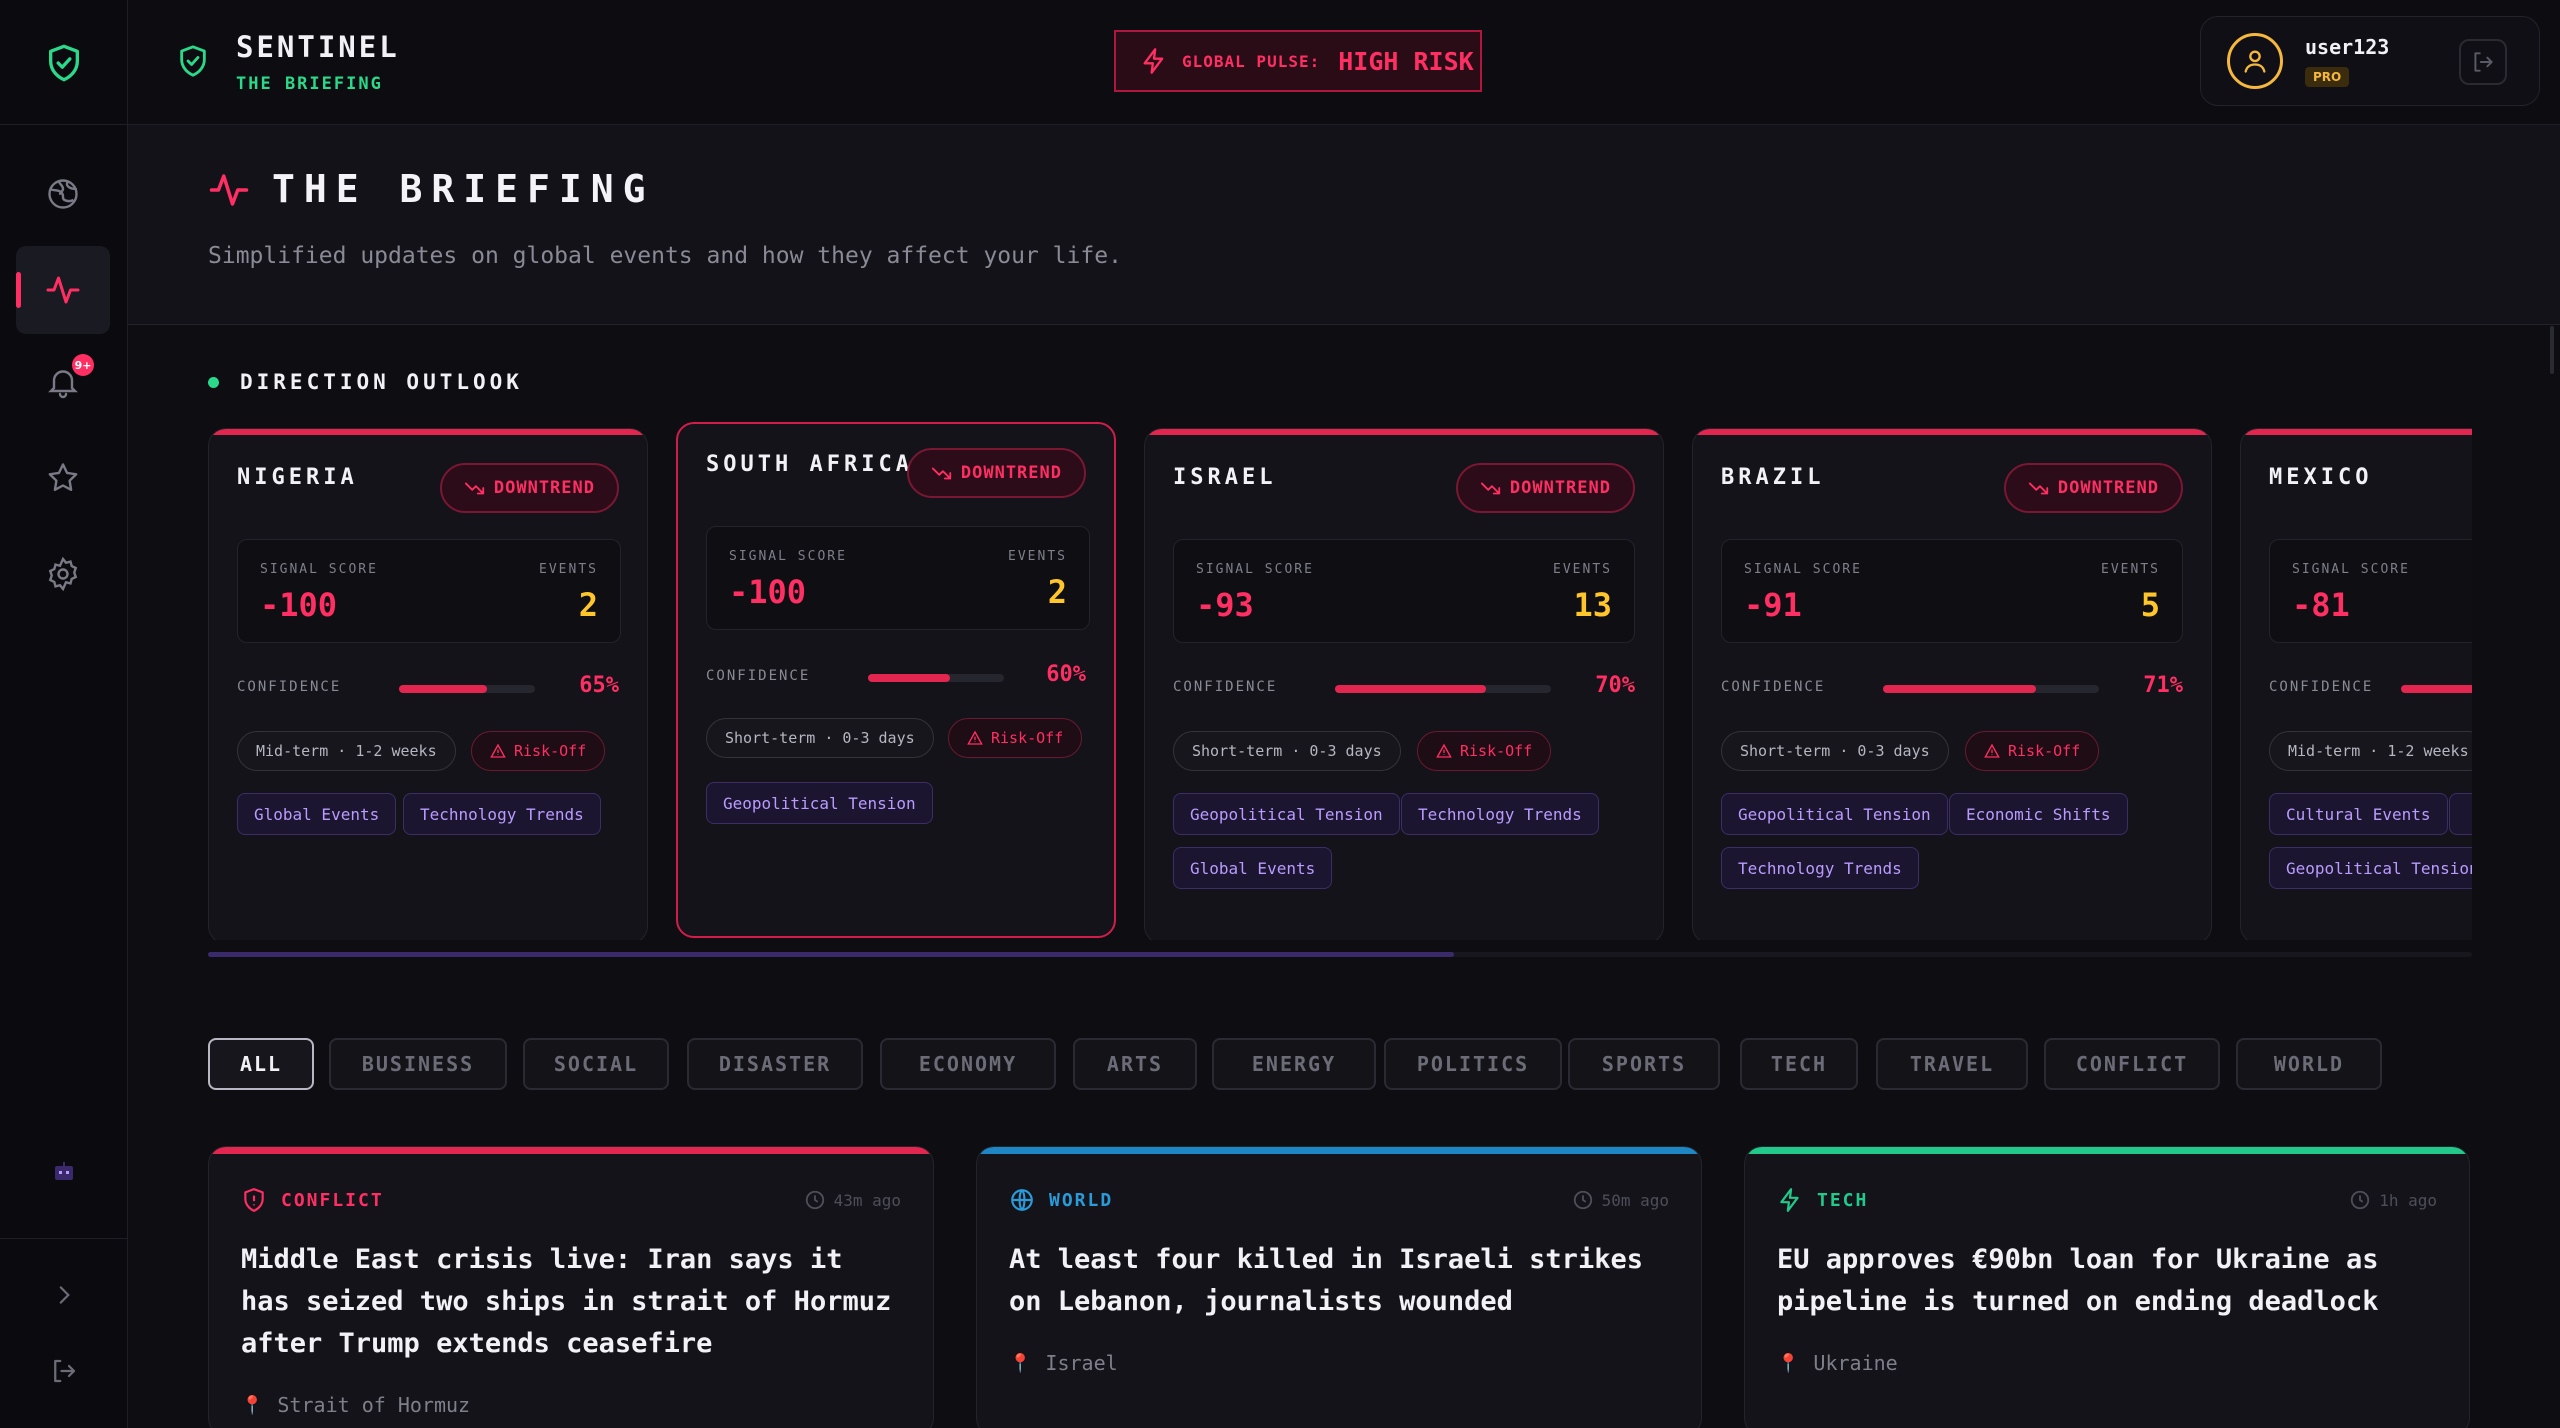  I want to click on filter-economy: ECONOMY, so click(968, 1064).